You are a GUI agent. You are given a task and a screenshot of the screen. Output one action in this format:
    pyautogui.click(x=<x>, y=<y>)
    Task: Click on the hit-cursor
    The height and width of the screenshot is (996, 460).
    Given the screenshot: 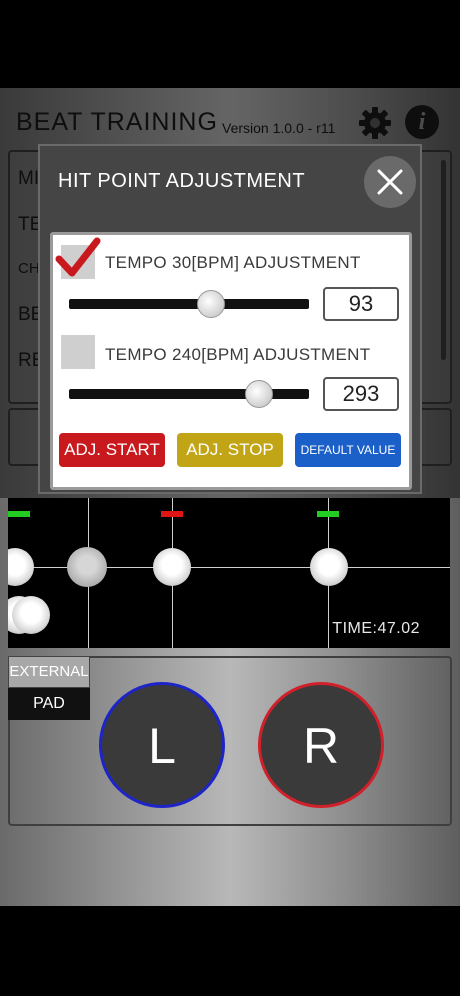 What is the action you would take?
    pyautogui.click(x=87, y=567)
    